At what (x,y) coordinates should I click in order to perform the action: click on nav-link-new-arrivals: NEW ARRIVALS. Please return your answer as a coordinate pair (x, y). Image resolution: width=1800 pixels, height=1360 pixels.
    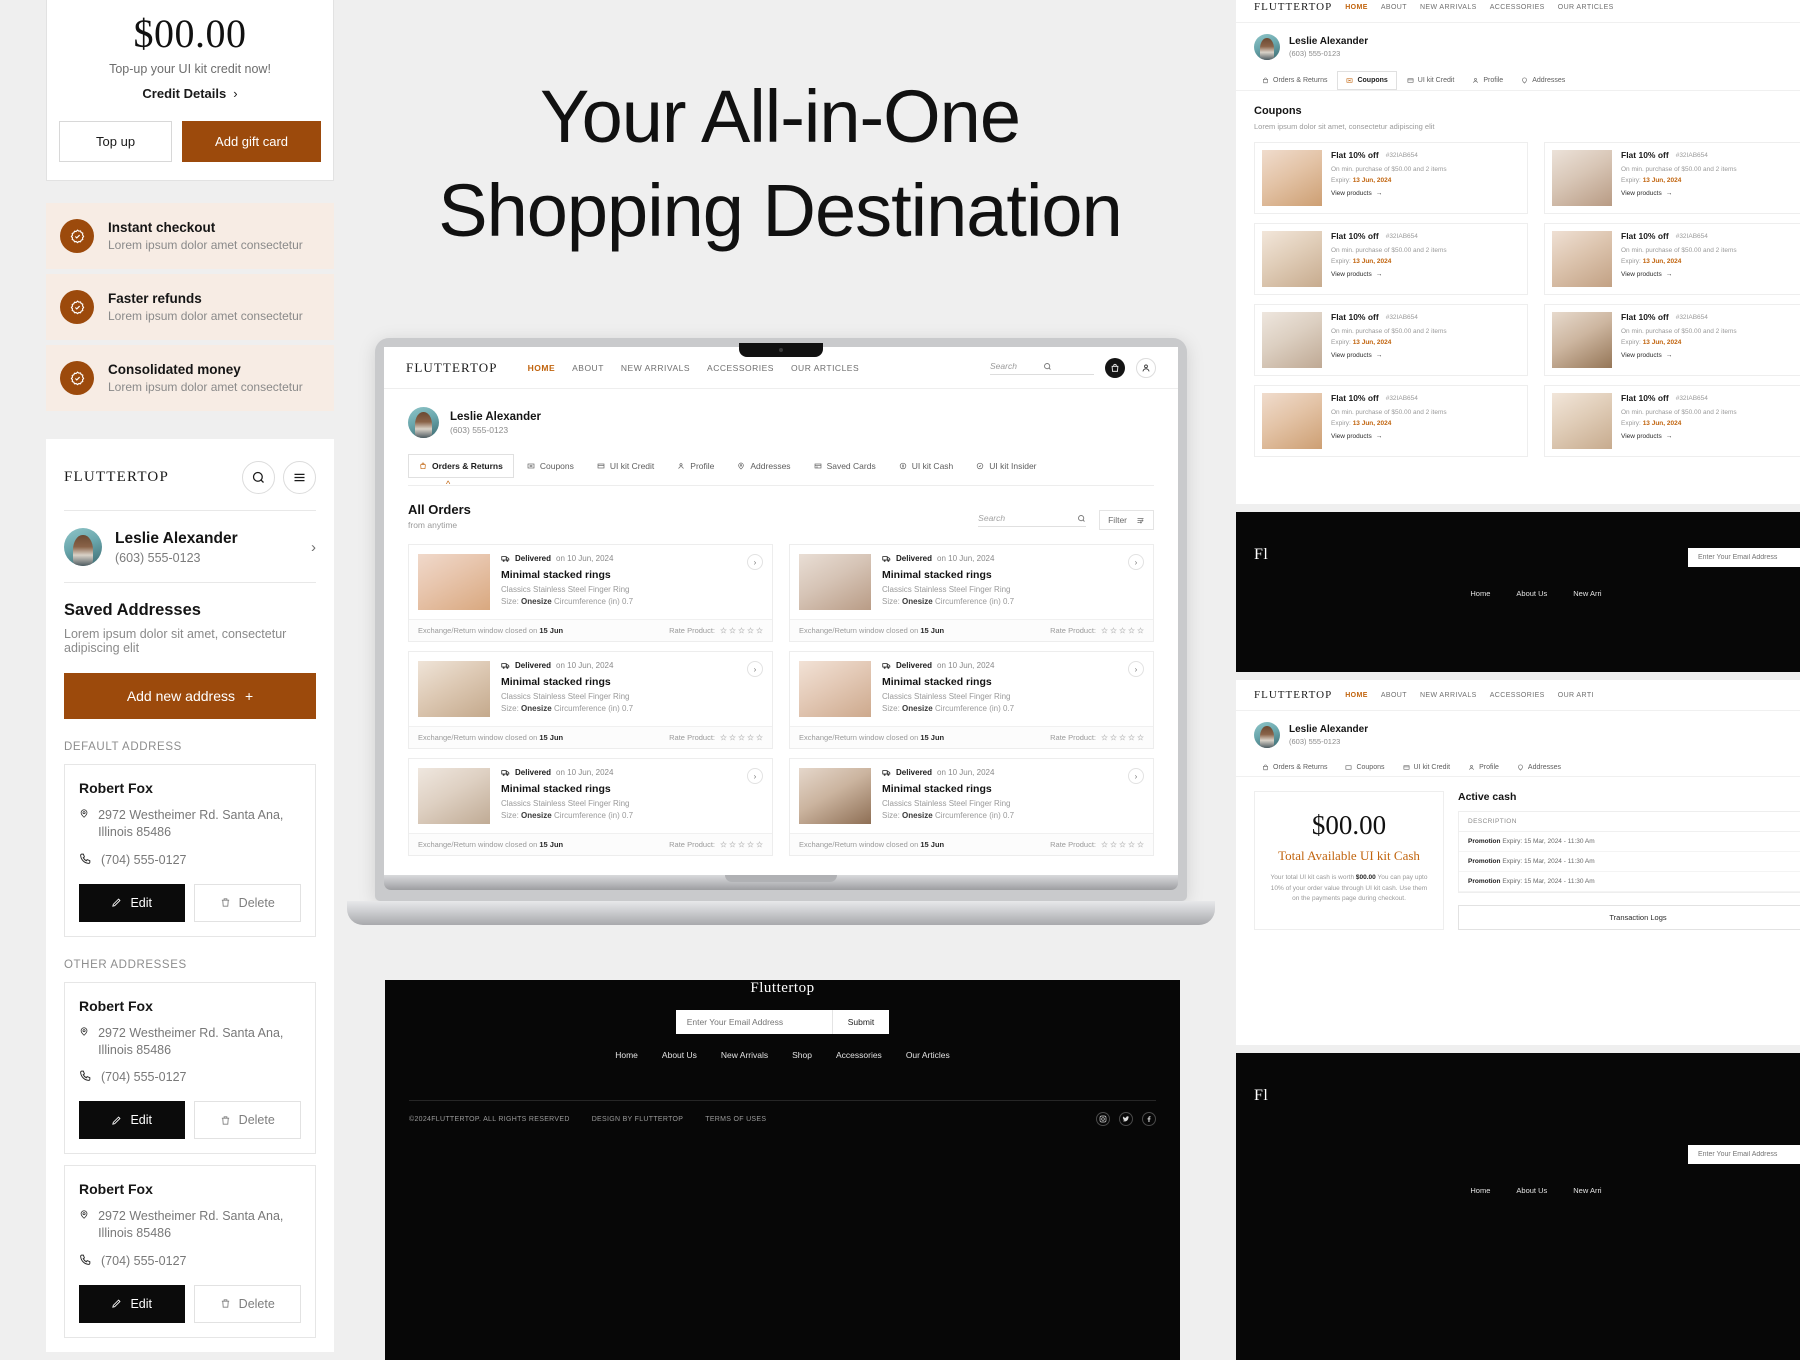
    Looking at the image, I should click on (655, 368).